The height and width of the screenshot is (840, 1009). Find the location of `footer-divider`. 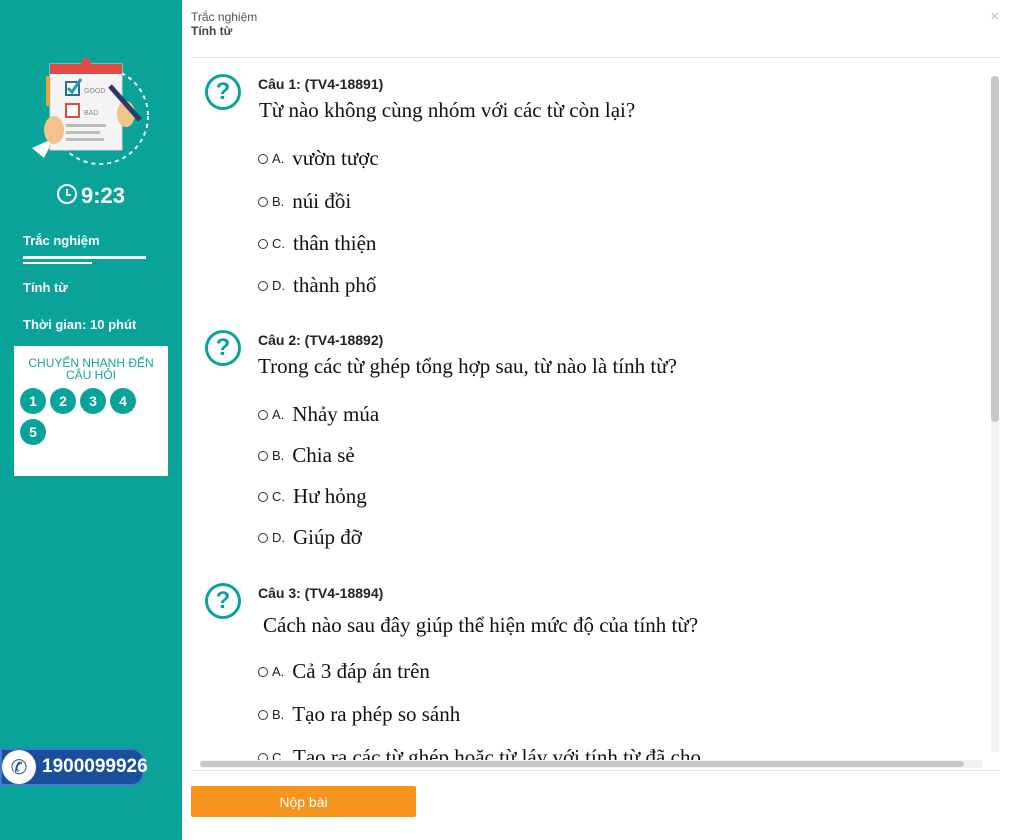

footer-divider is located at coordinates (595, 770).